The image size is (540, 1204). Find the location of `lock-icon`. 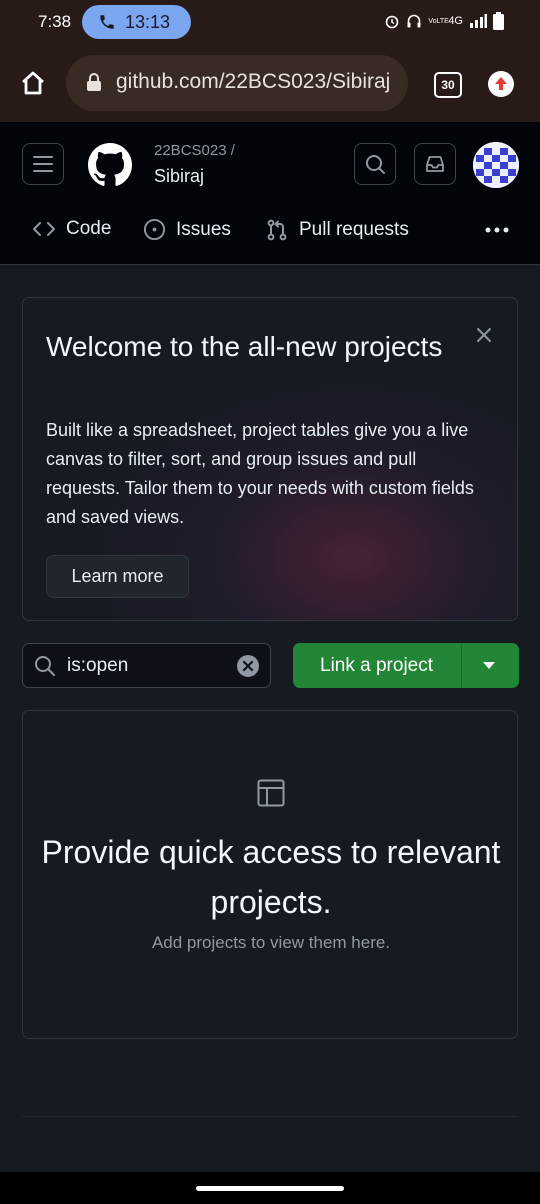

lock-icon is located at coordinates (94, 82).